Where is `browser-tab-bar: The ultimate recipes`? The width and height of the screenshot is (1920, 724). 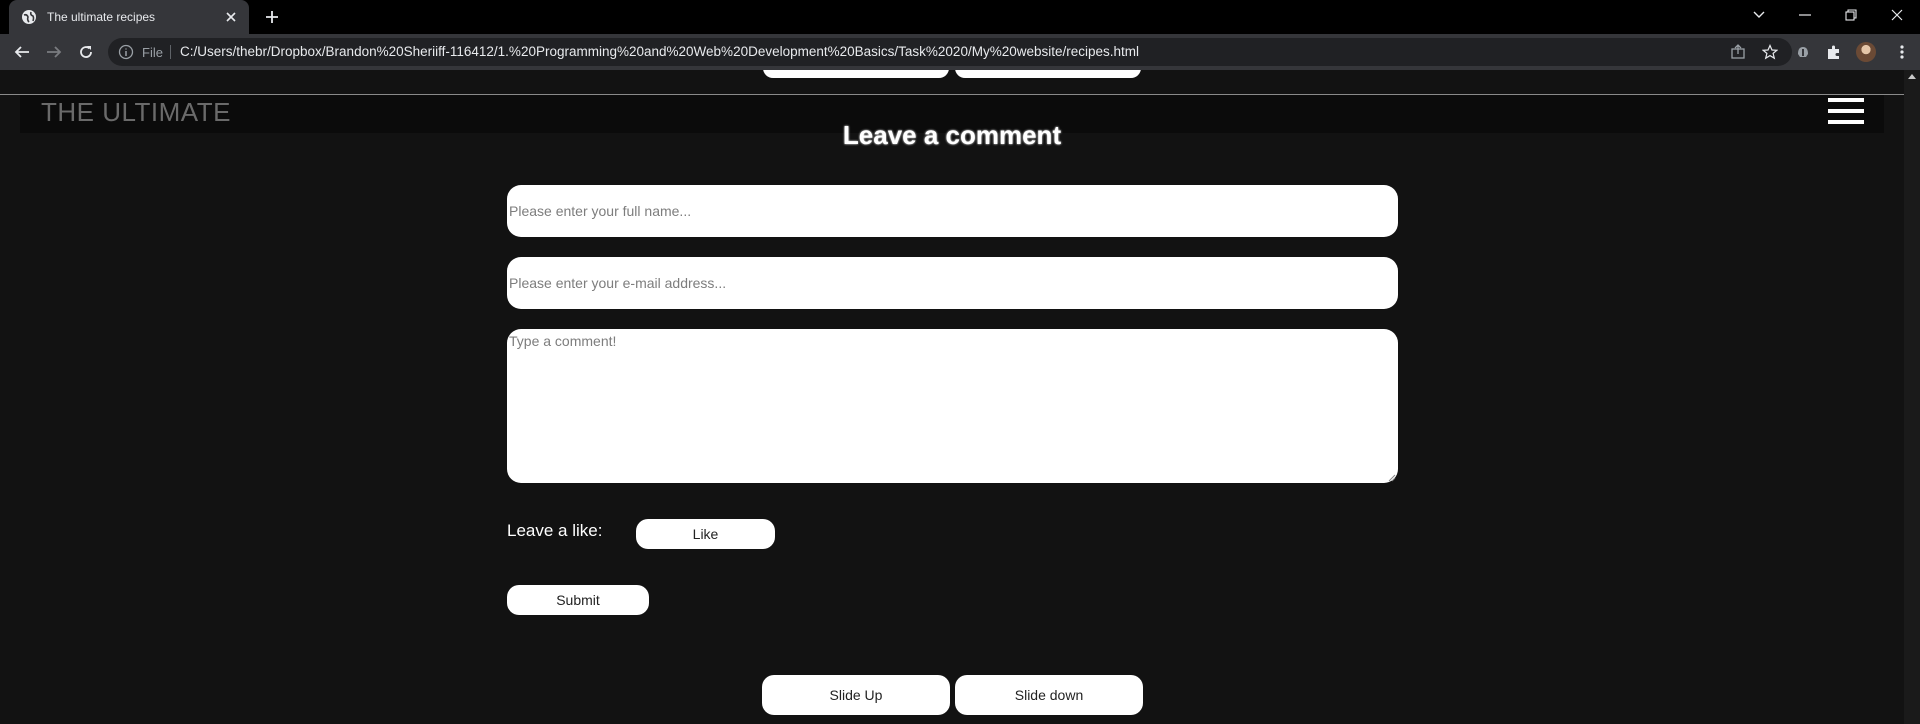
browser-tab-bar: The ultimate recipes is located at coordinates (960, 17).